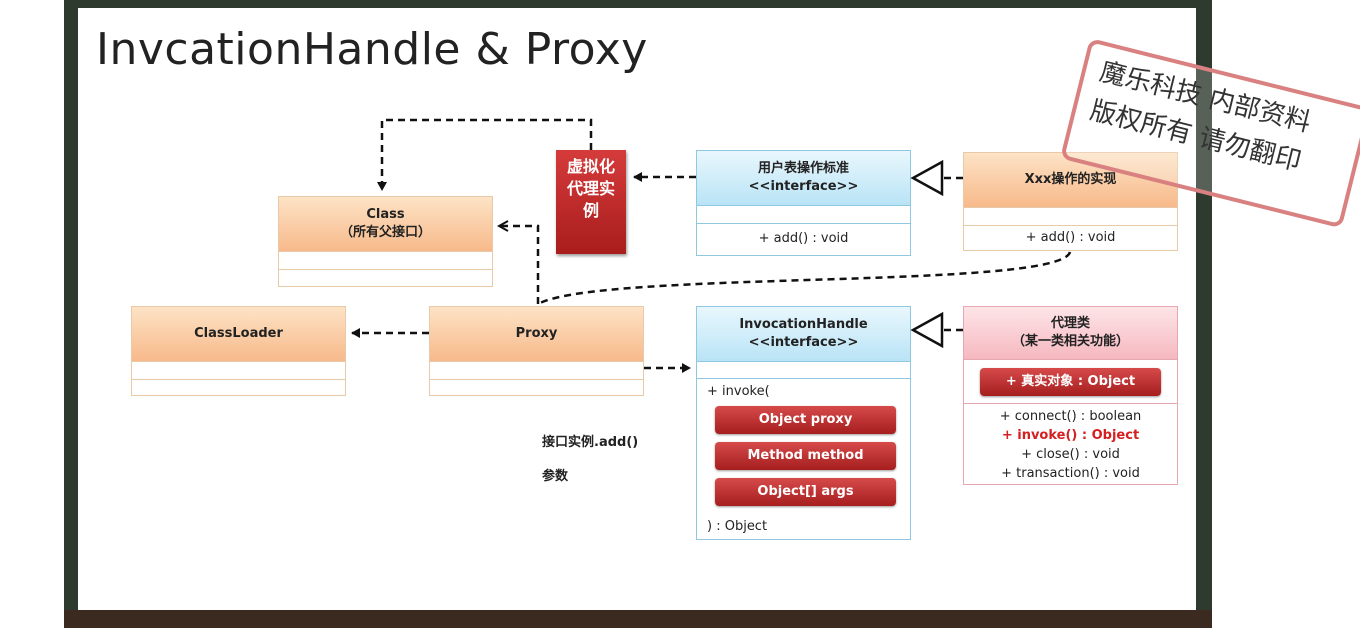 The image size is (1360, 636). What do you see at coordinates (927, 178) in the screenshot?
I see `realization-head-interface` at bounding box center [927, 178].